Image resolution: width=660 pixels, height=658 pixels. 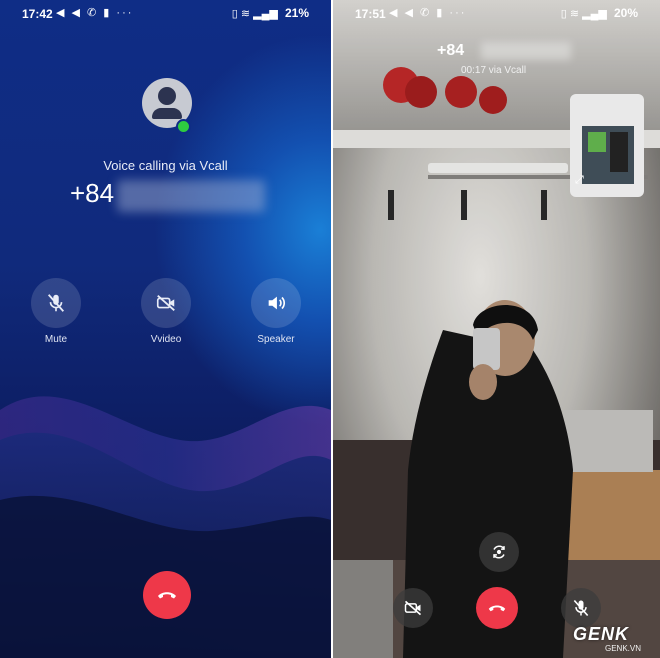 What do you see at coordinates (296, 13) in the screenshot?
I see `battery-level: 21%` at bounding box center [296, 13].